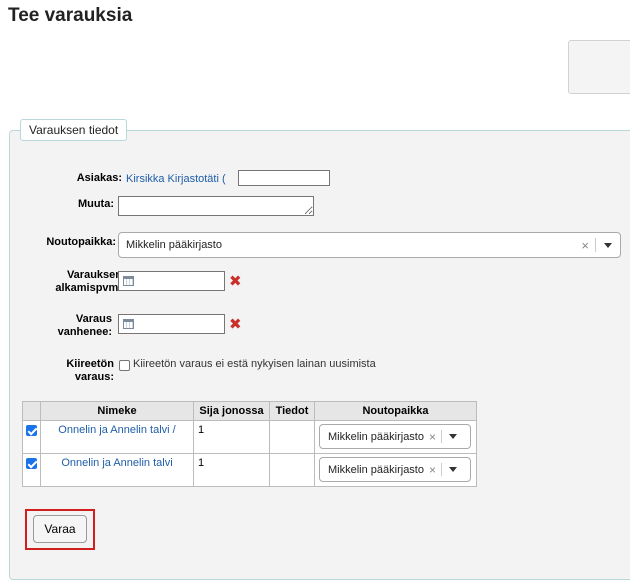 The image size is (630, 580). Describe the element at coordinates (84, 332) in the screenshot. I see `expire-date-label-line2: vanhenee:` at that location.